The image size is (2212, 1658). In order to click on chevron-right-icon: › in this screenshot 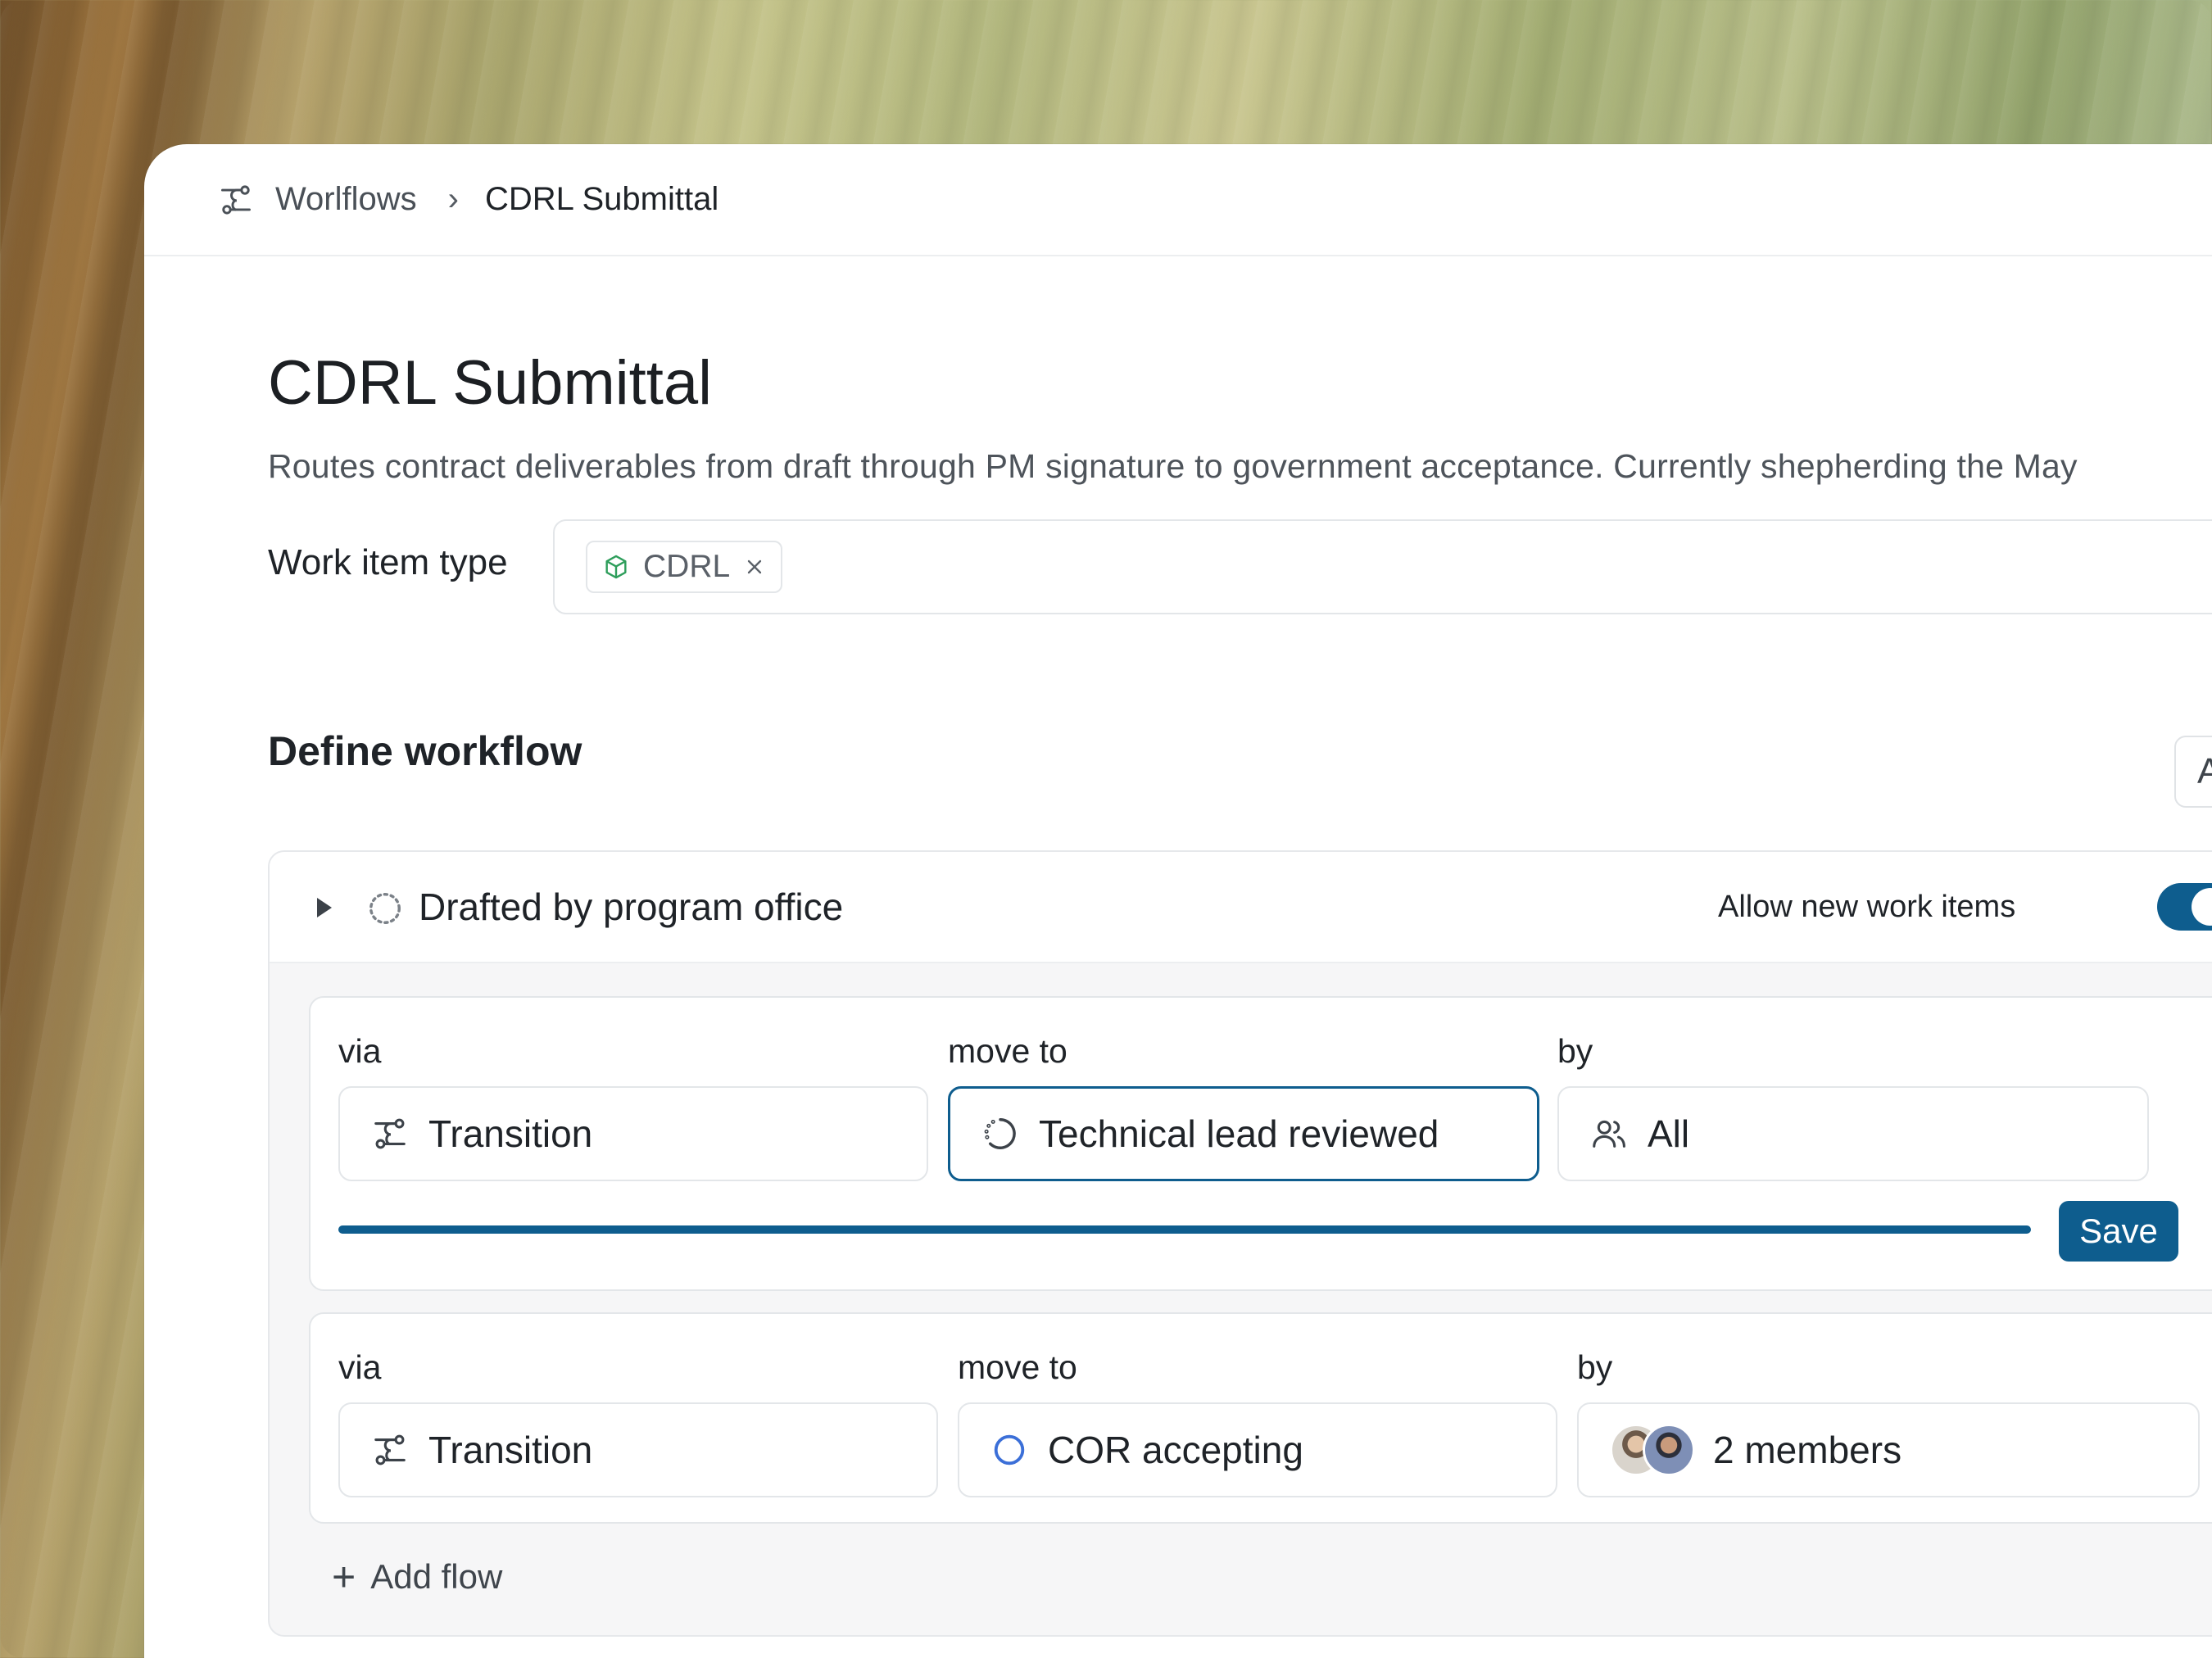, I will do `click(453, 199)`.